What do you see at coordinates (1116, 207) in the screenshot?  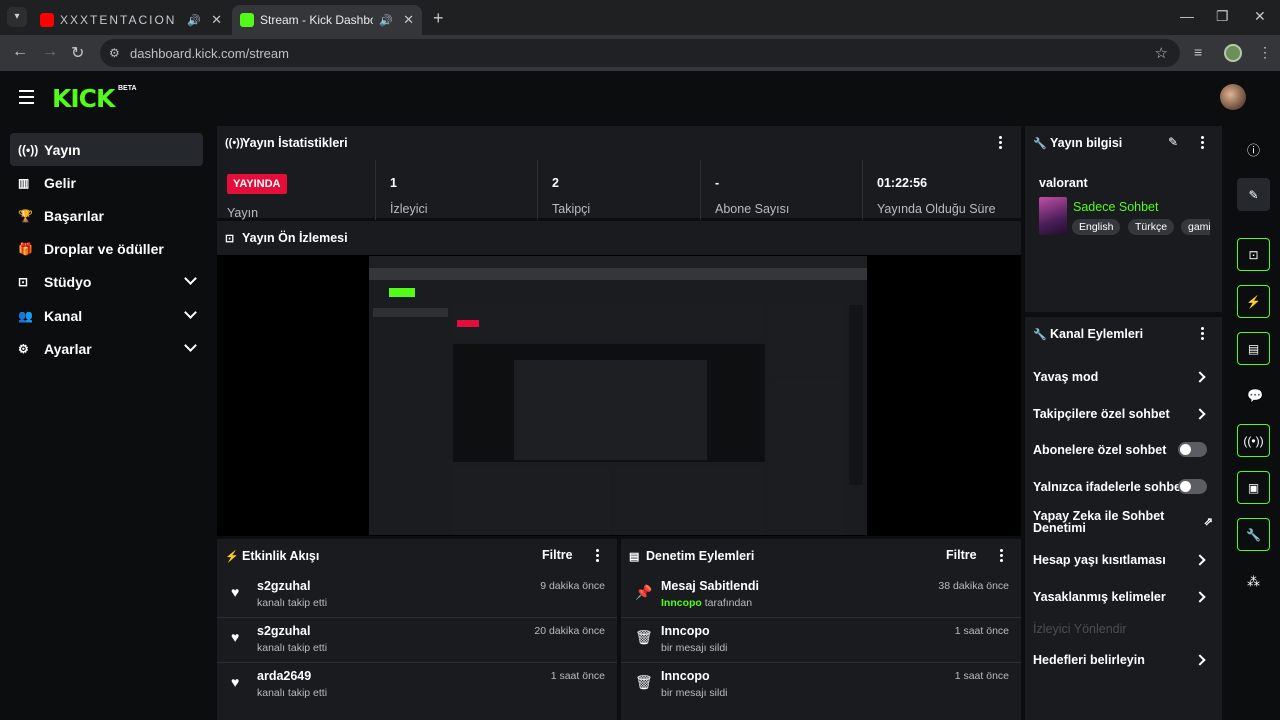 I see `stream-title: Sadece Sohbet` at bounding box center [1116, 207].